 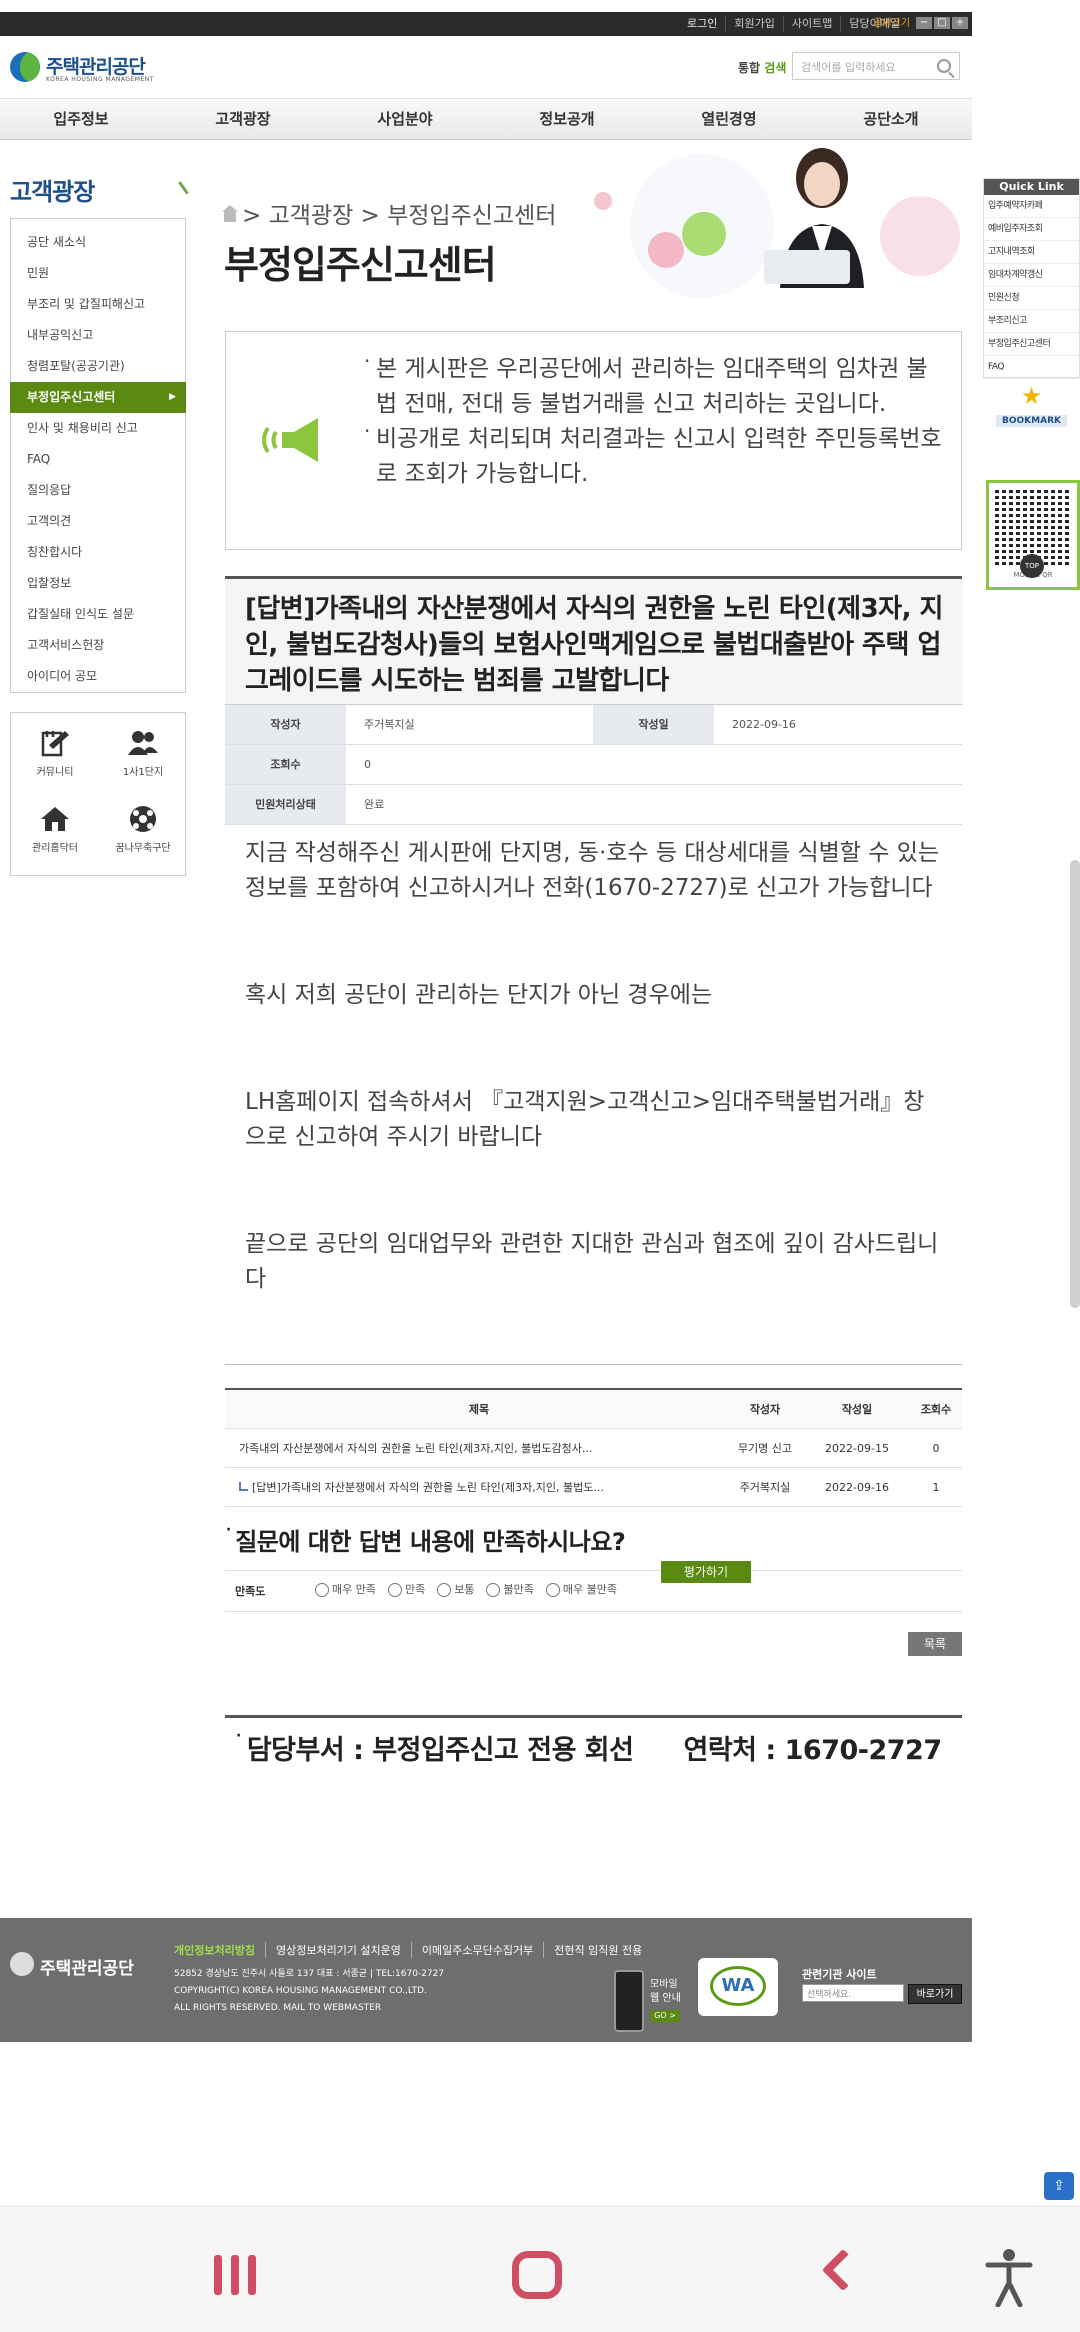 What do you see at coordinates (738, 1986) in the screenshot?
I see `wa-badge-icon: WA` at bounding box center [738, 1986].